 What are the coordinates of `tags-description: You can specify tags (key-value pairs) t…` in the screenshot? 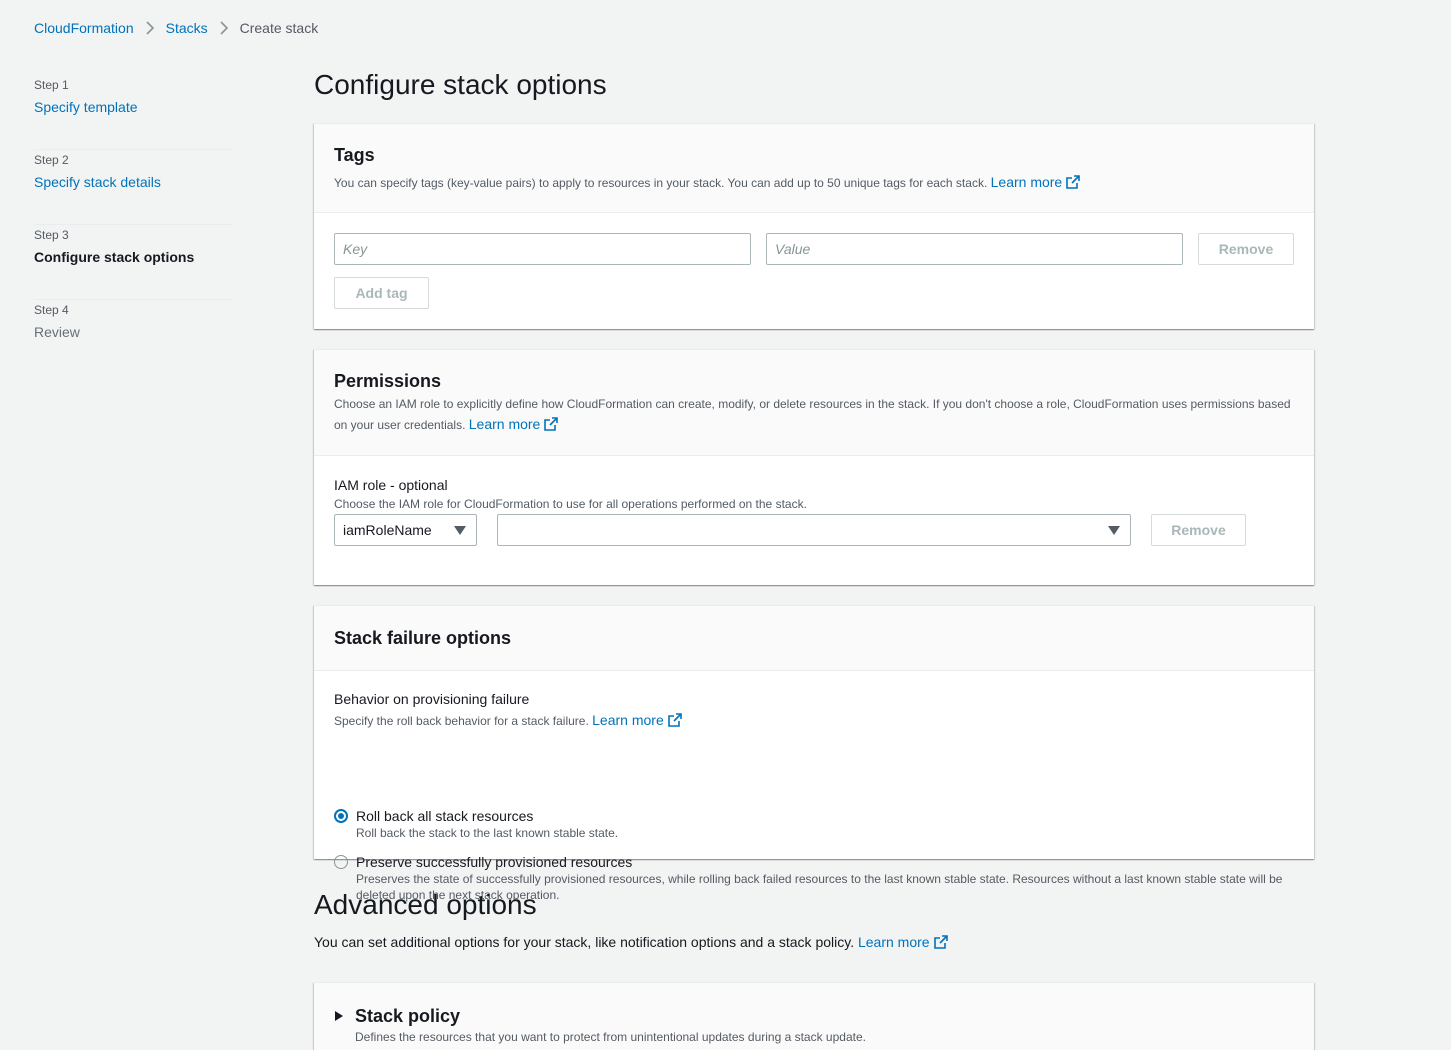 It's located at (814, 182).